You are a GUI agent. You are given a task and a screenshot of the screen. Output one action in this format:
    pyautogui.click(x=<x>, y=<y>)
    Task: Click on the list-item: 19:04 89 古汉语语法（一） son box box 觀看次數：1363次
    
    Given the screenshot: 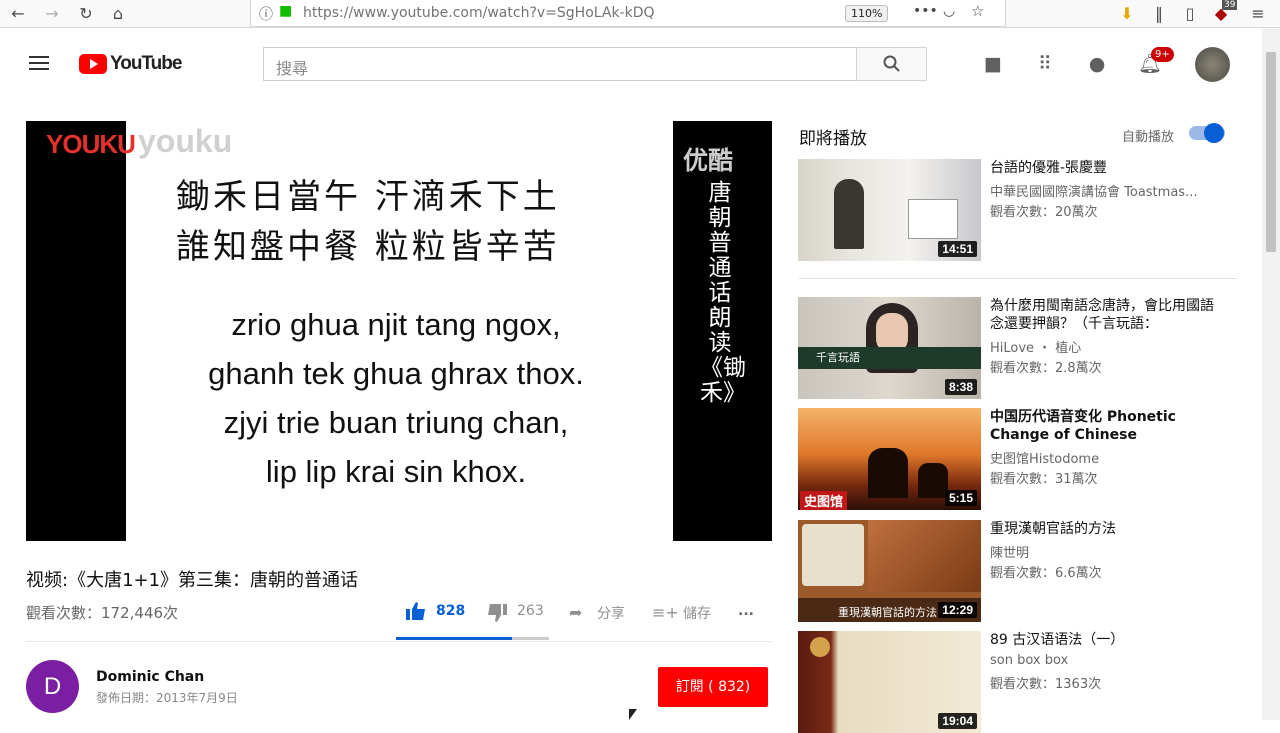 What is the action you would take?
    pyautogui.click(x=1018, y=682)
    